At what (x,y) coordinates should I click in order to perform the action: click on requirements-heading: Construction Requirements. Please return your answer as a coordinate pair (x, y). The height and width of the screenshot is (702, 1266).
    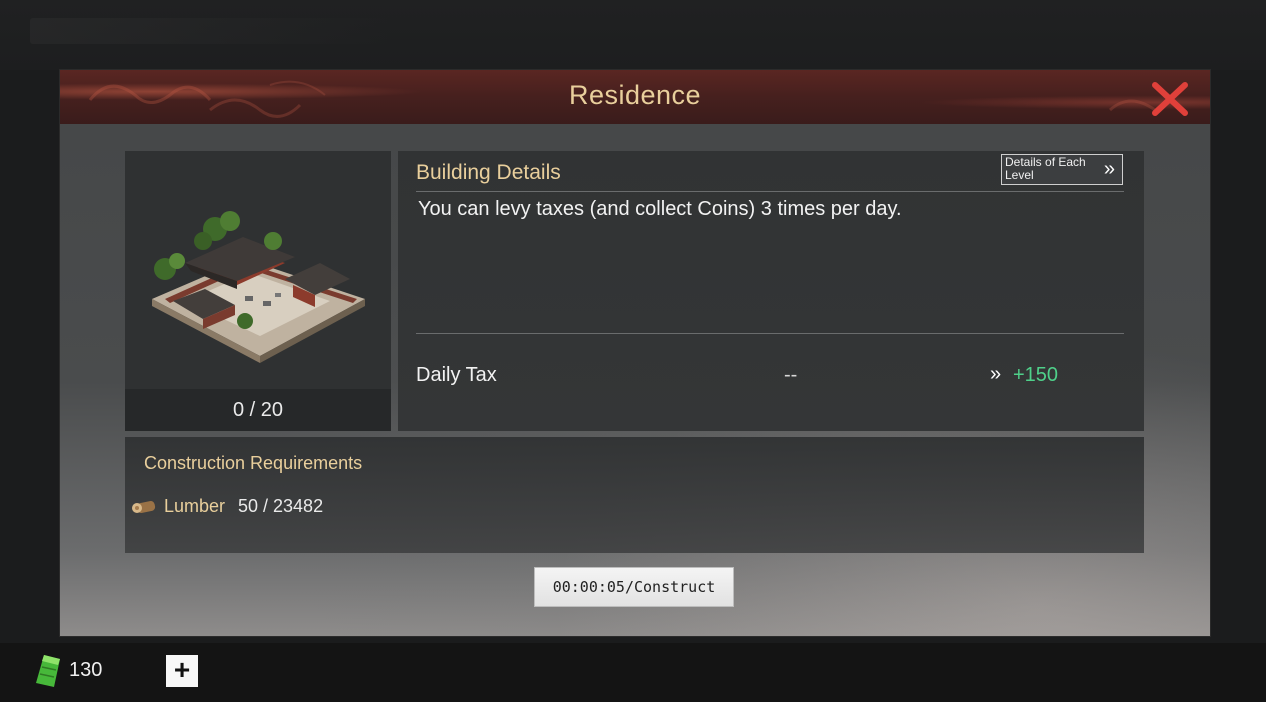
    Looking at the image, I should click on (253, 463).